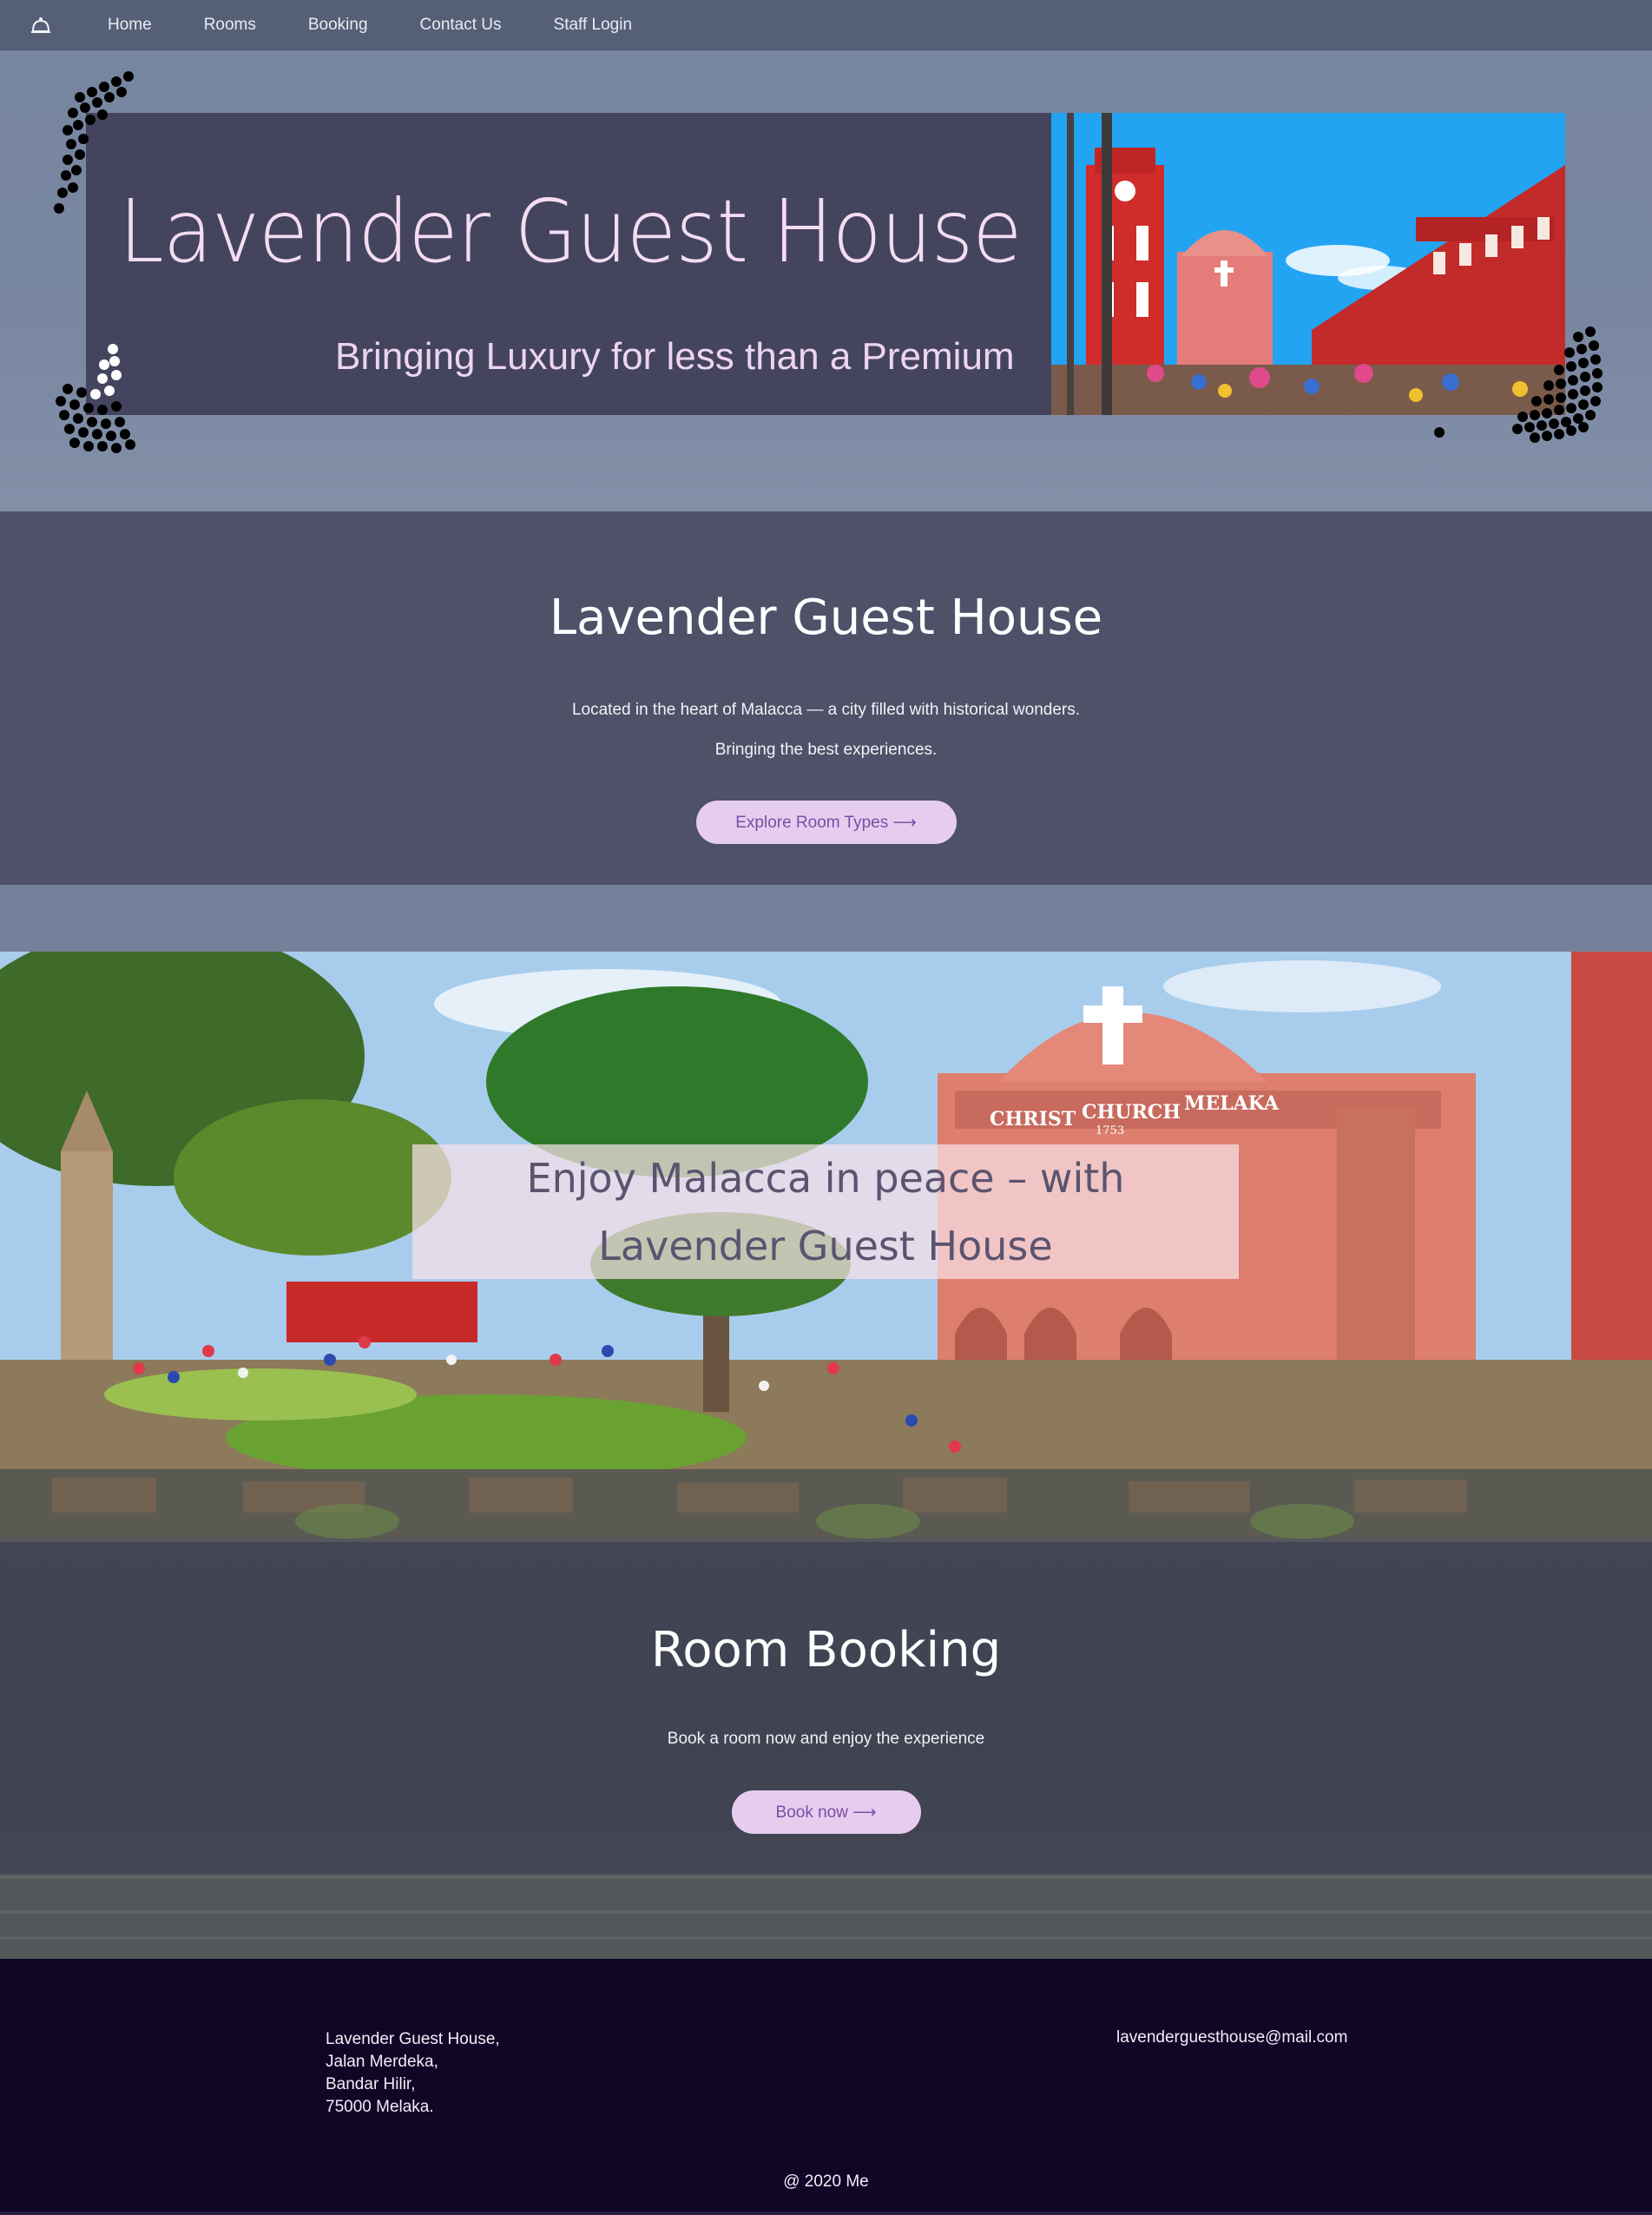 The height and width of the screenshot is (2215, 1652). Describe the element at coordinates (371, 2084) in the screenshot. I see `footer-address-line: Bandar Hilir,` at that location.